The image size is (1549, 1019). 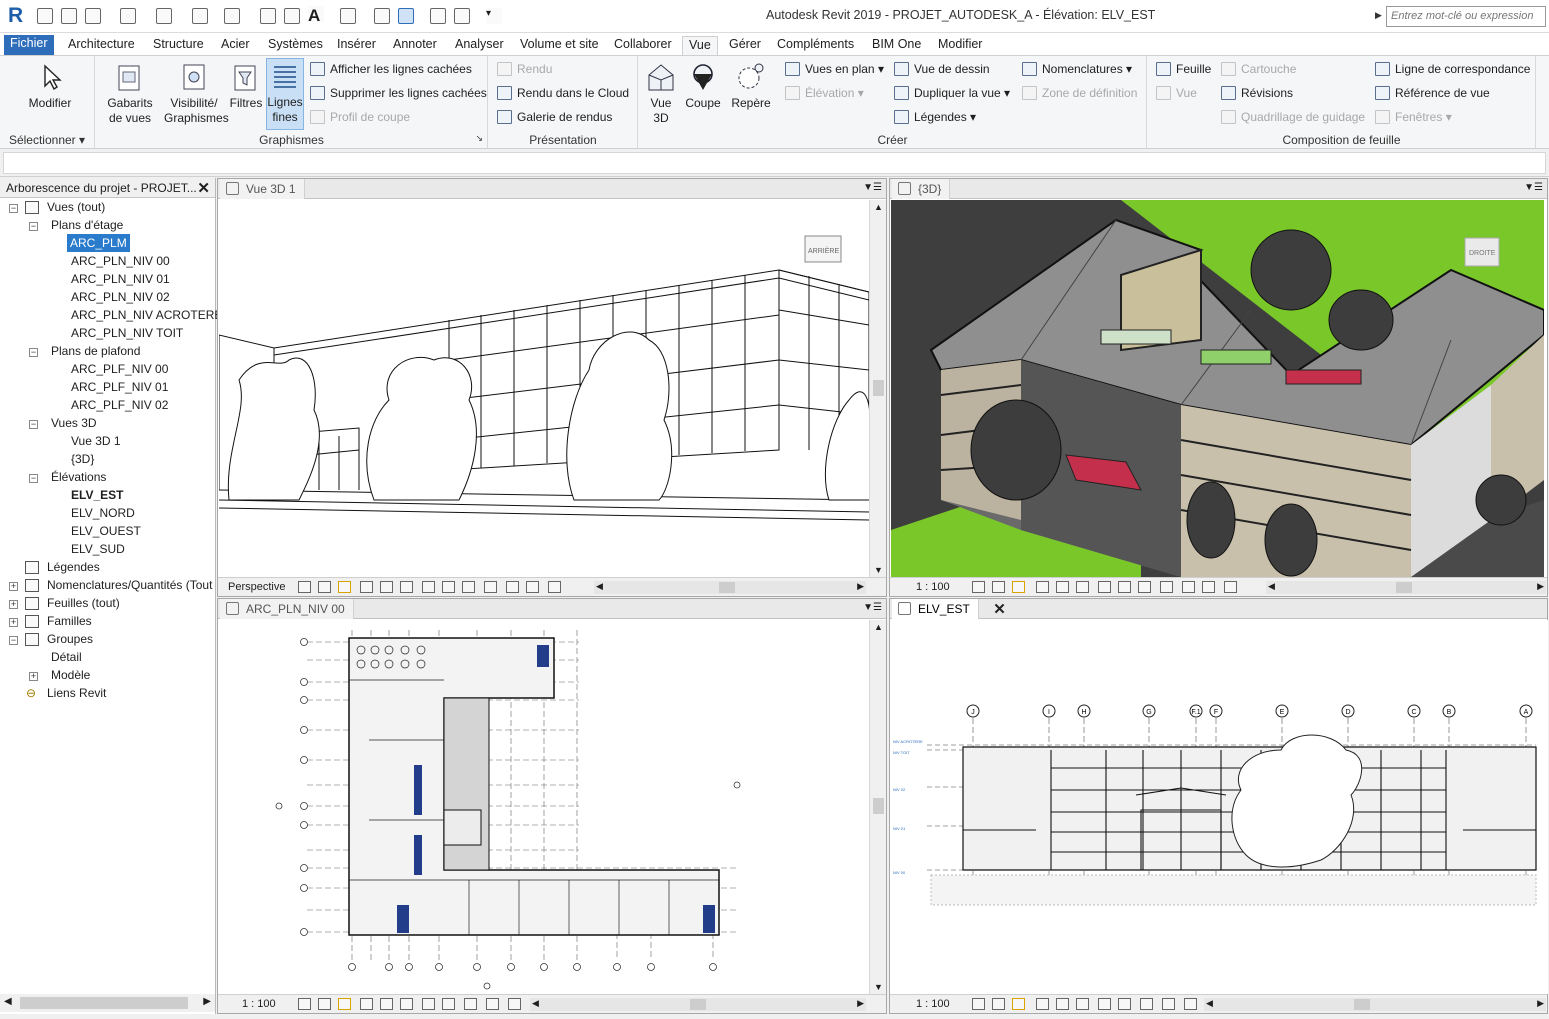 I want to click on tree-item-vue-3d-1: Vue 3D 1, so click(x=96, y=441).